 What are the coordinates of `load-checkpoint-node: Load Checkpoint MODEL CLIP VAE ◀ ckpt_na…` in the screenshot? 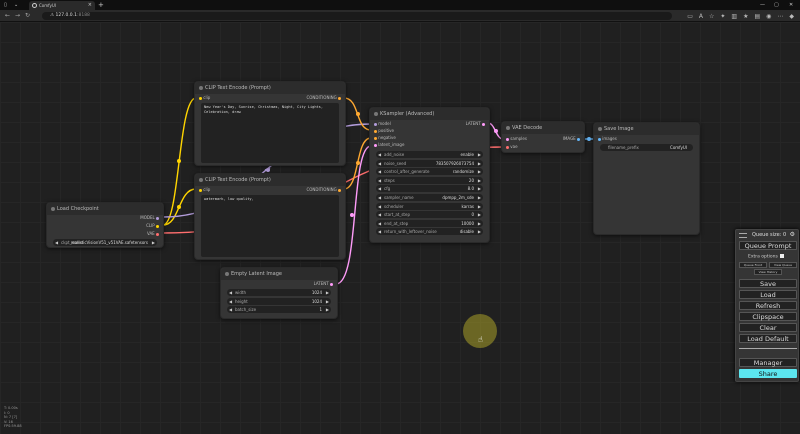 It's located at (105, 225).